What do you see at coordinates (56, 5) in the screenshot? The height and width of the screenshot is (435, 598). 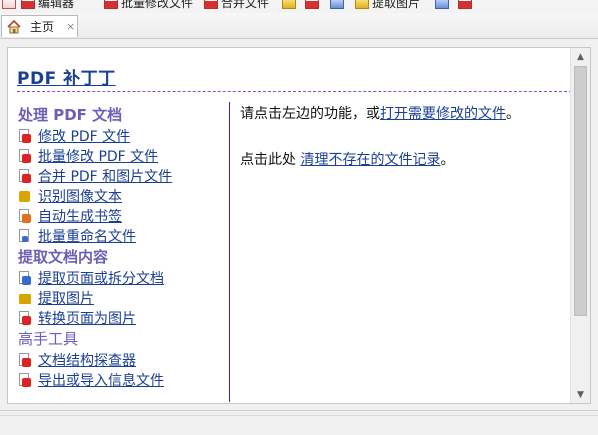 I see `toolbar-label: 编辑器` at bounding box center [56, 5].